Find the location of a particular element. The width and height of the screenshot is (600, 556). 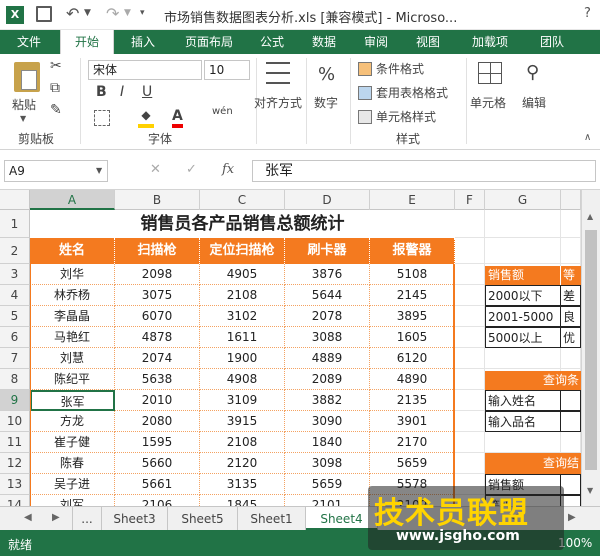

border-icon is located at coordinates (102, 118).